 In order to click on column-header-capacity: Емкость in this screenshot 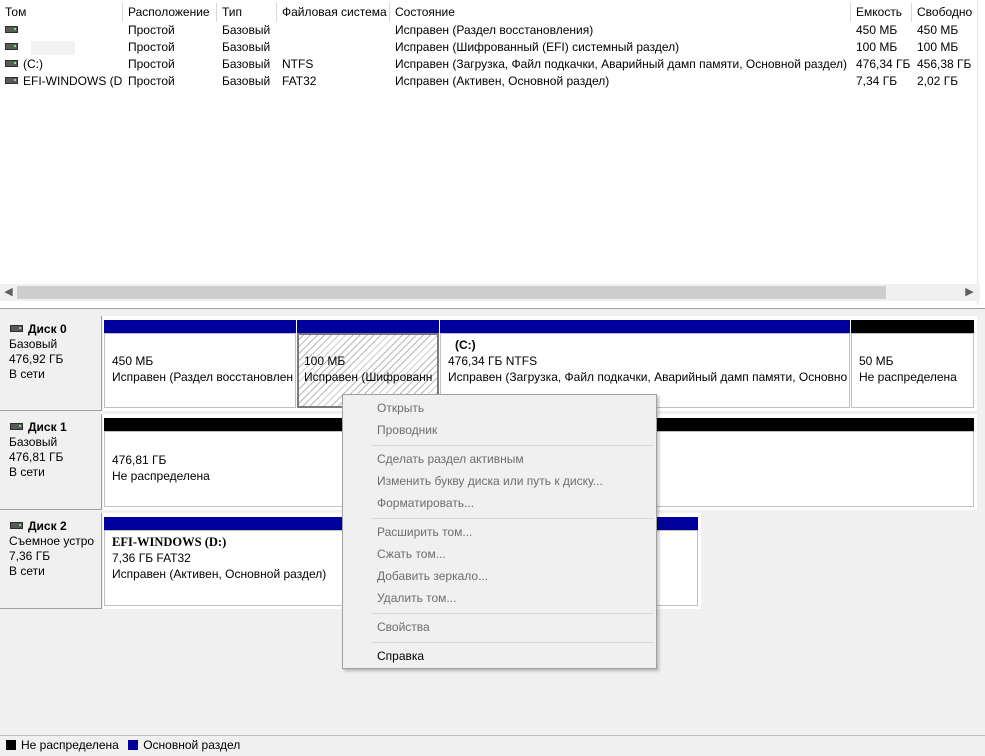, I will do `click(881, 12)`.